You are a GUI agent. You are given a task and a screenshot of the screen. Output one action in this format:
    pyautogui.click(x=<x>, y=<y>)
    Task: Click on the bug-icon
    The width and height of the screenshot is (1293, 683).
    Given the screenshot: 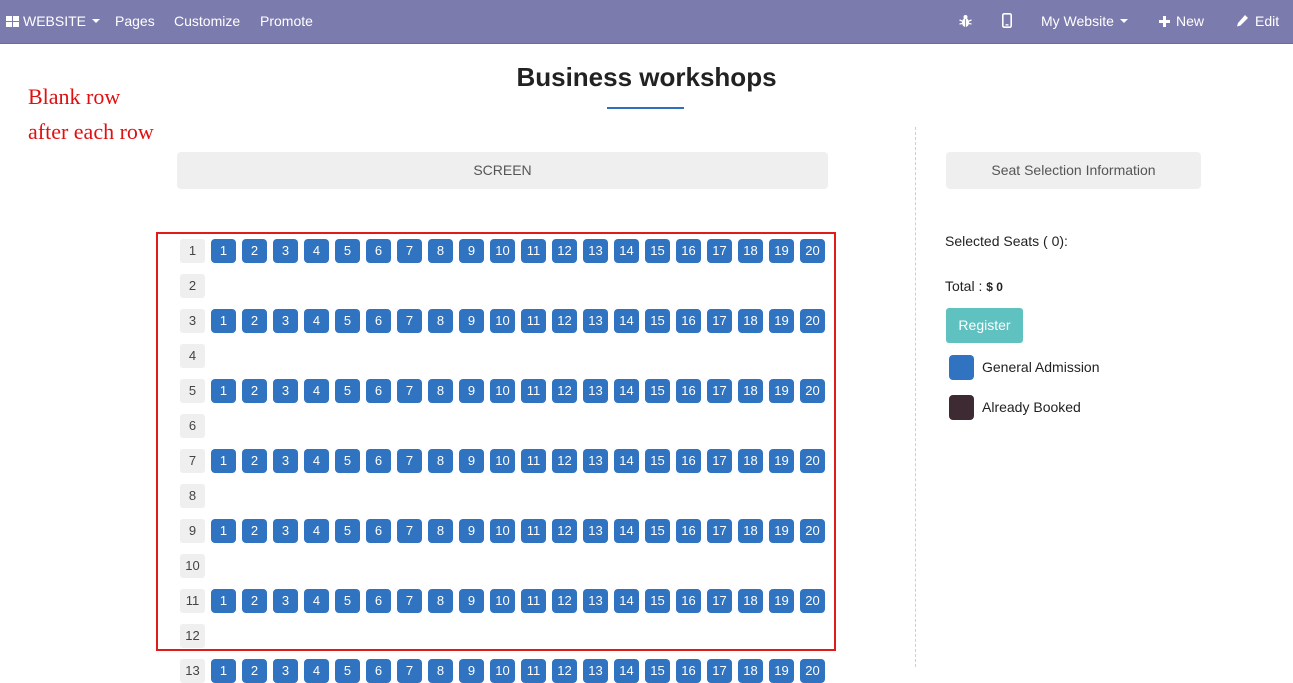 What is the action you would take?
    pyautogui.click(x=965, y=21)
    